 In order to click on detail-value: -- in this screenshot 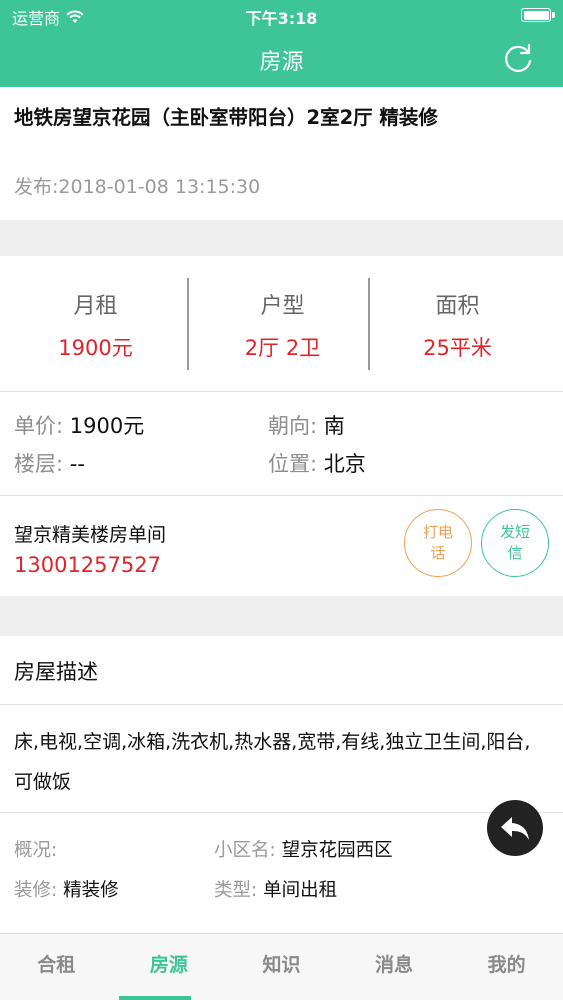, I will do `click(77, 464)`.